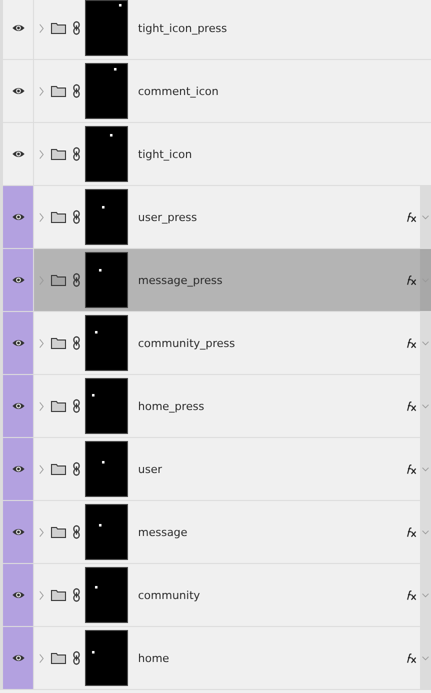 Image resolution: width=431 pixels, height=693 pixels. I want to click on layer-name: community, so click(170, 595).